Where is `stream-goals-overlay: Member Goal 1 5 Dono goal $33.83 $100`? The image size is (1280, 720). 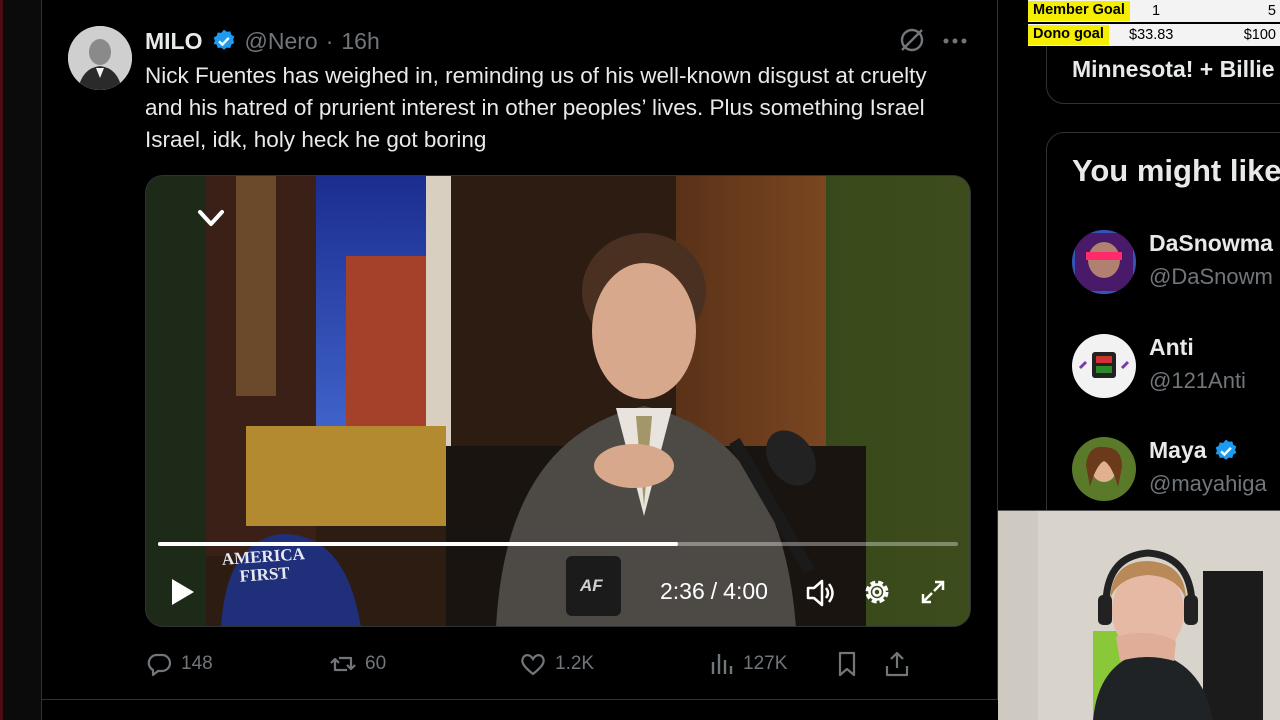 stream-goals-overlay: Member Goal 1 5 Dono goal $33.83 $100 is located at coordinates (1154, 23).